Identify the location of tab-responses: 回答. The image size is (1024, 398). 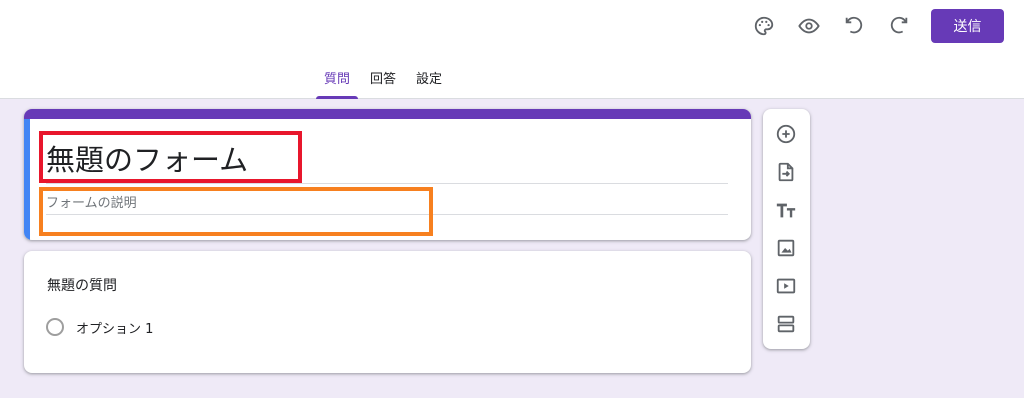
(383, 84).